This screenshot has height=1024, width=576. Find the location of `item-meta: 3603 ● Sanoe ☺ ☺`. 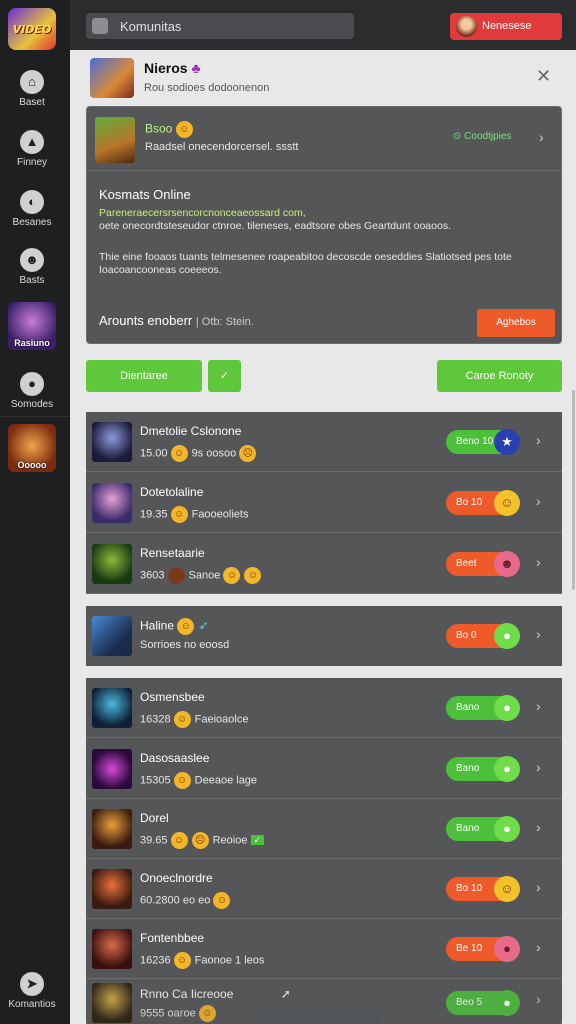

item-meta: 3603 ● Sanoe ☺ ☺ is located at coordinates (202, 575).